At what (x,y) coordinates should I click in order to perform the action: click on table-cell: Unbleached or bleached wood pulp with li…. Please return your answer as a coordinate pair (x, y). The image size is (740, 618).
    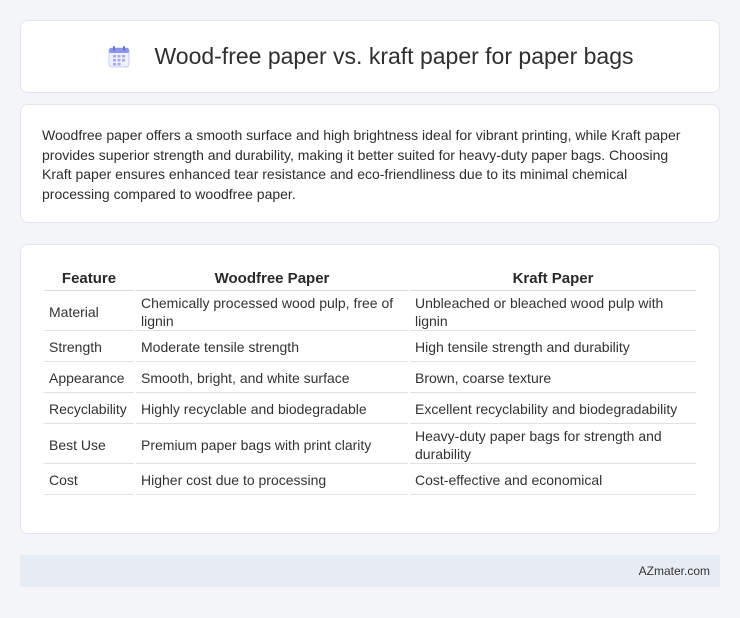
    Looking at the image, I should click on (553, 312).